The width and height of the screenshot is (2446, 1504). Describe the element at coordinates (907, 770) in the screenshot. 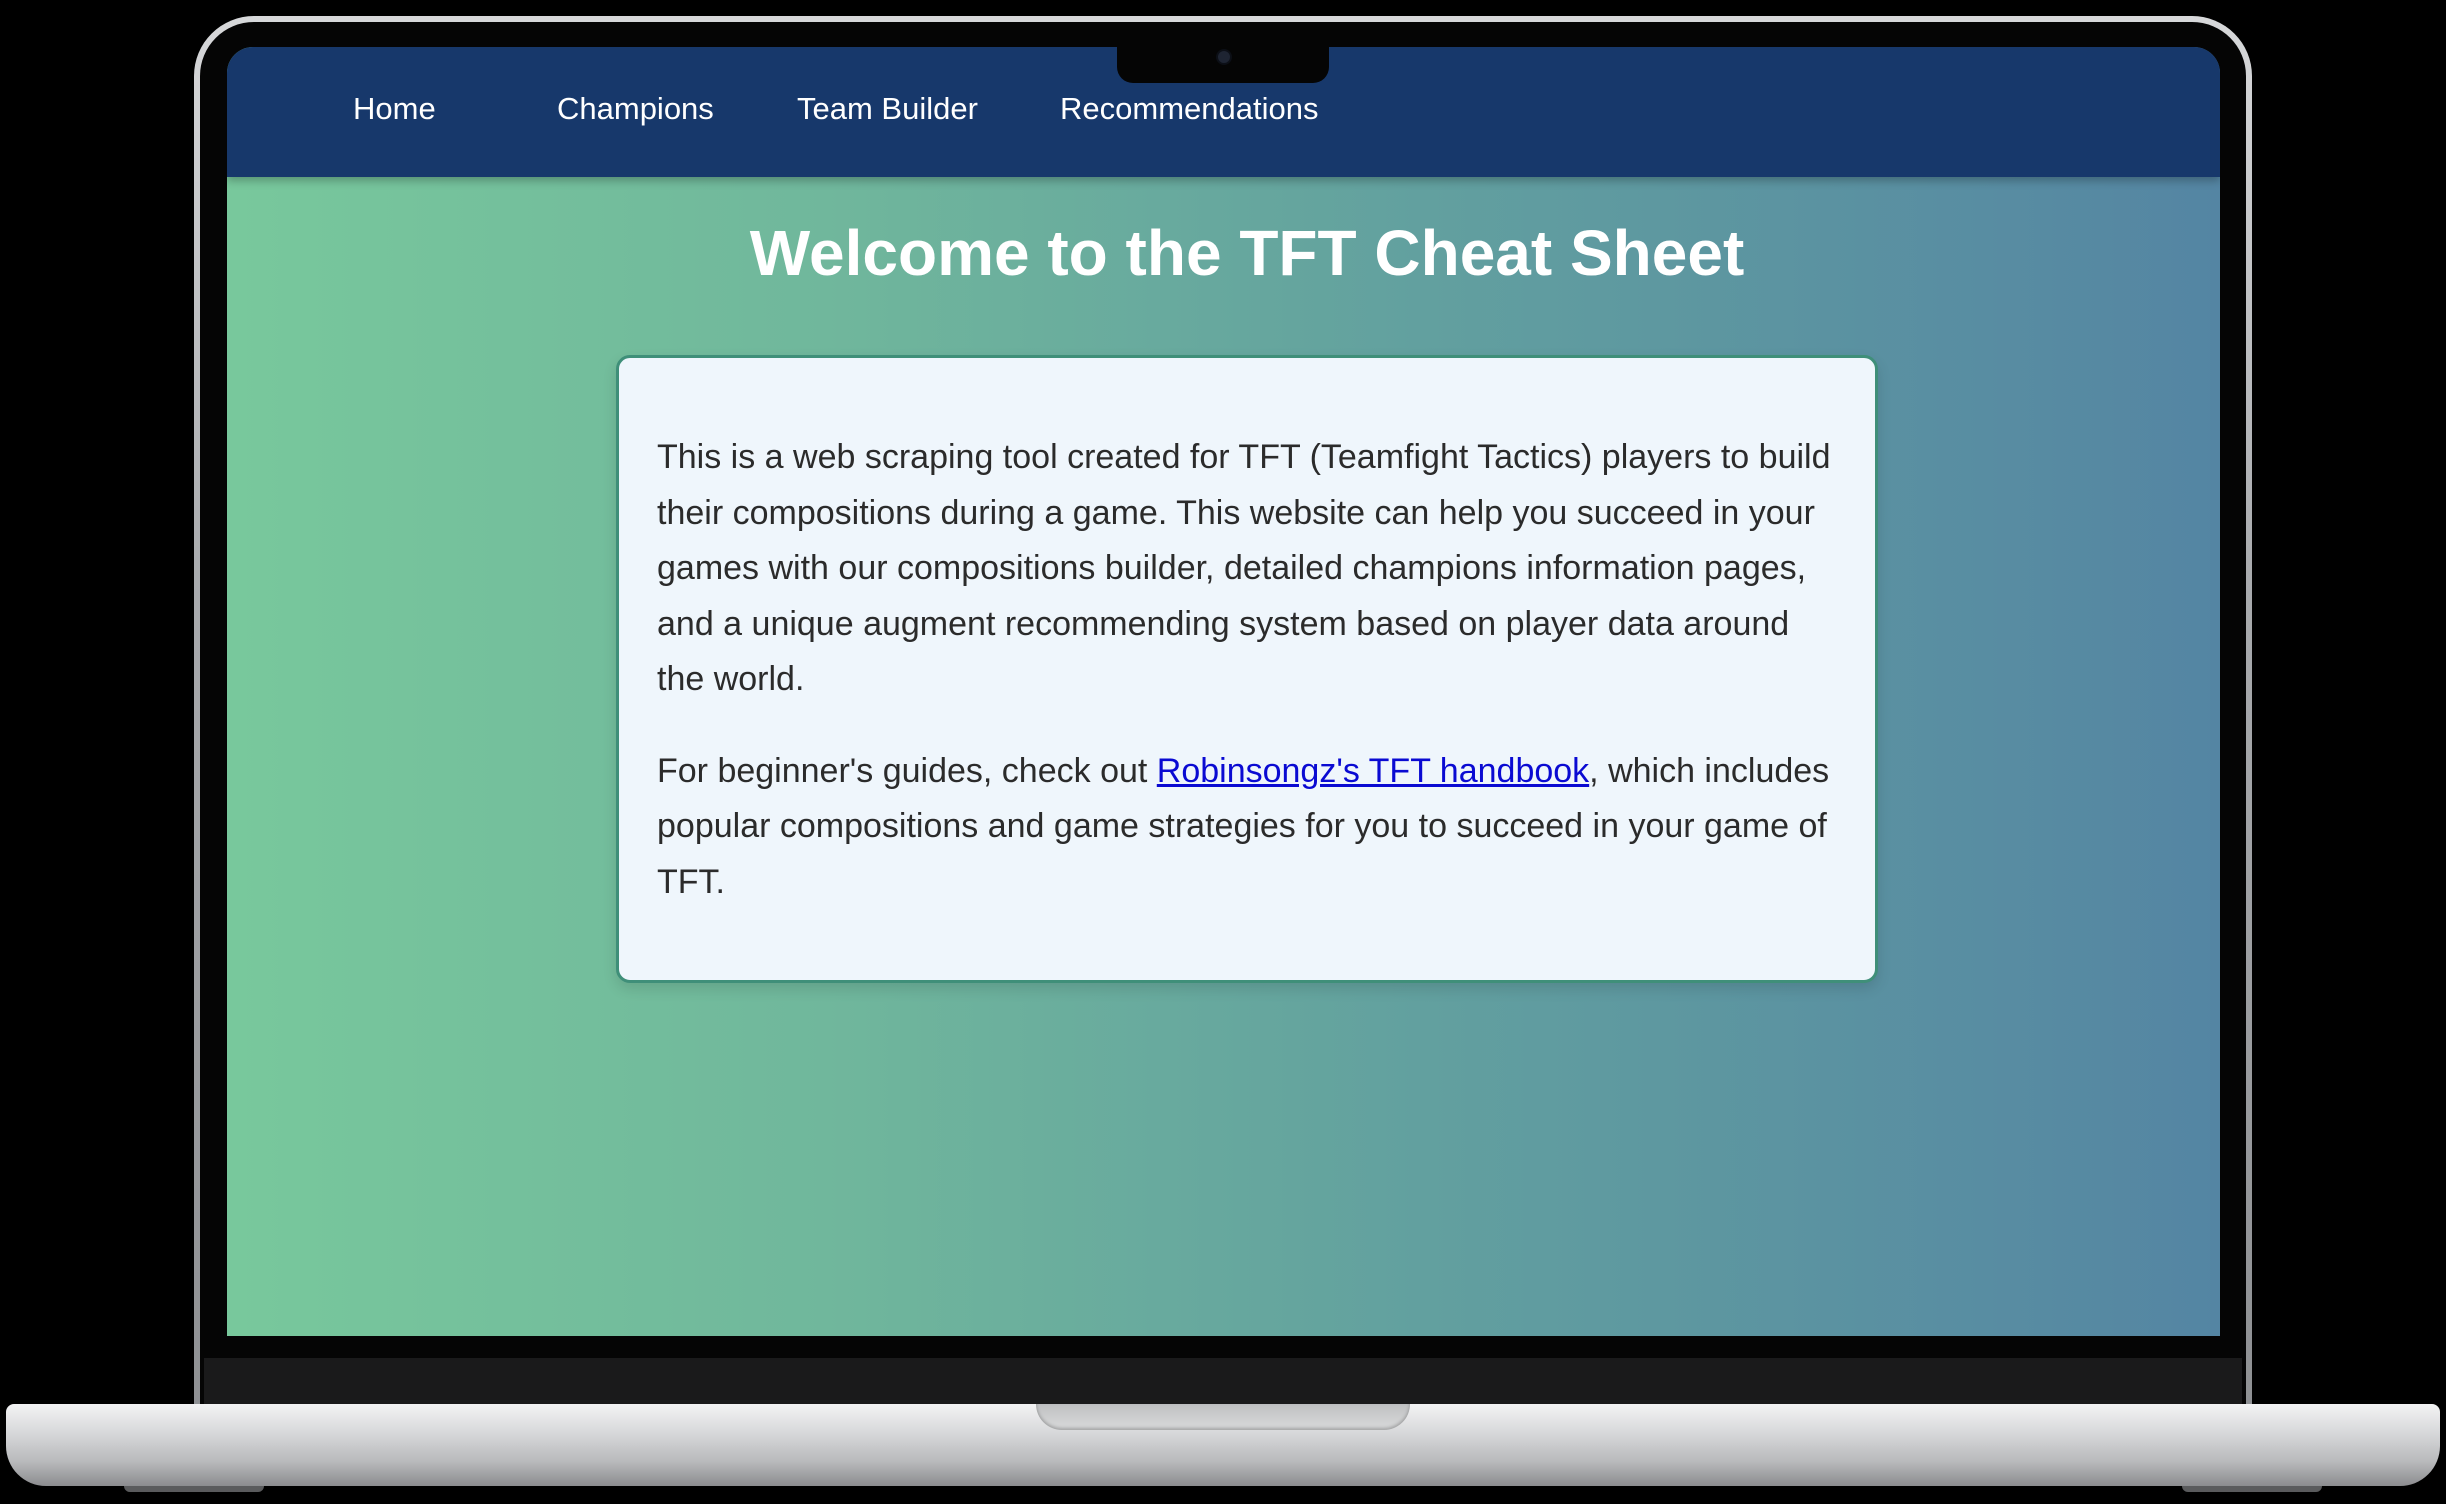

I see `guide-prefix-text: For beginner's guides, check out` at that location.